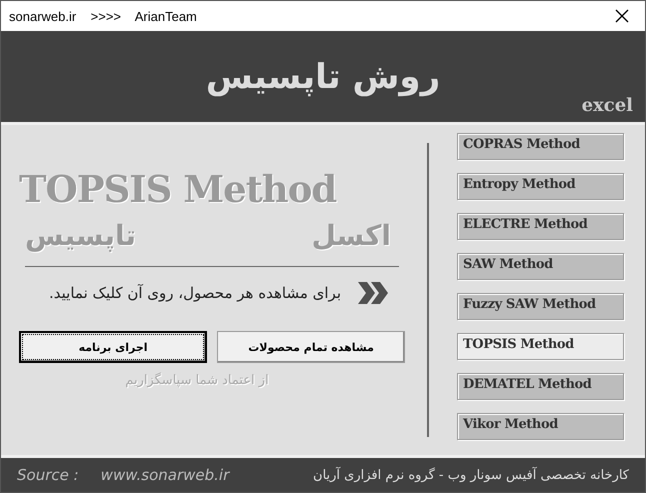 This screenshot has height=493, width=646. Describe the element at coordinates (48, 475) in the screenshot. I see `source-label: Source :` at that location.